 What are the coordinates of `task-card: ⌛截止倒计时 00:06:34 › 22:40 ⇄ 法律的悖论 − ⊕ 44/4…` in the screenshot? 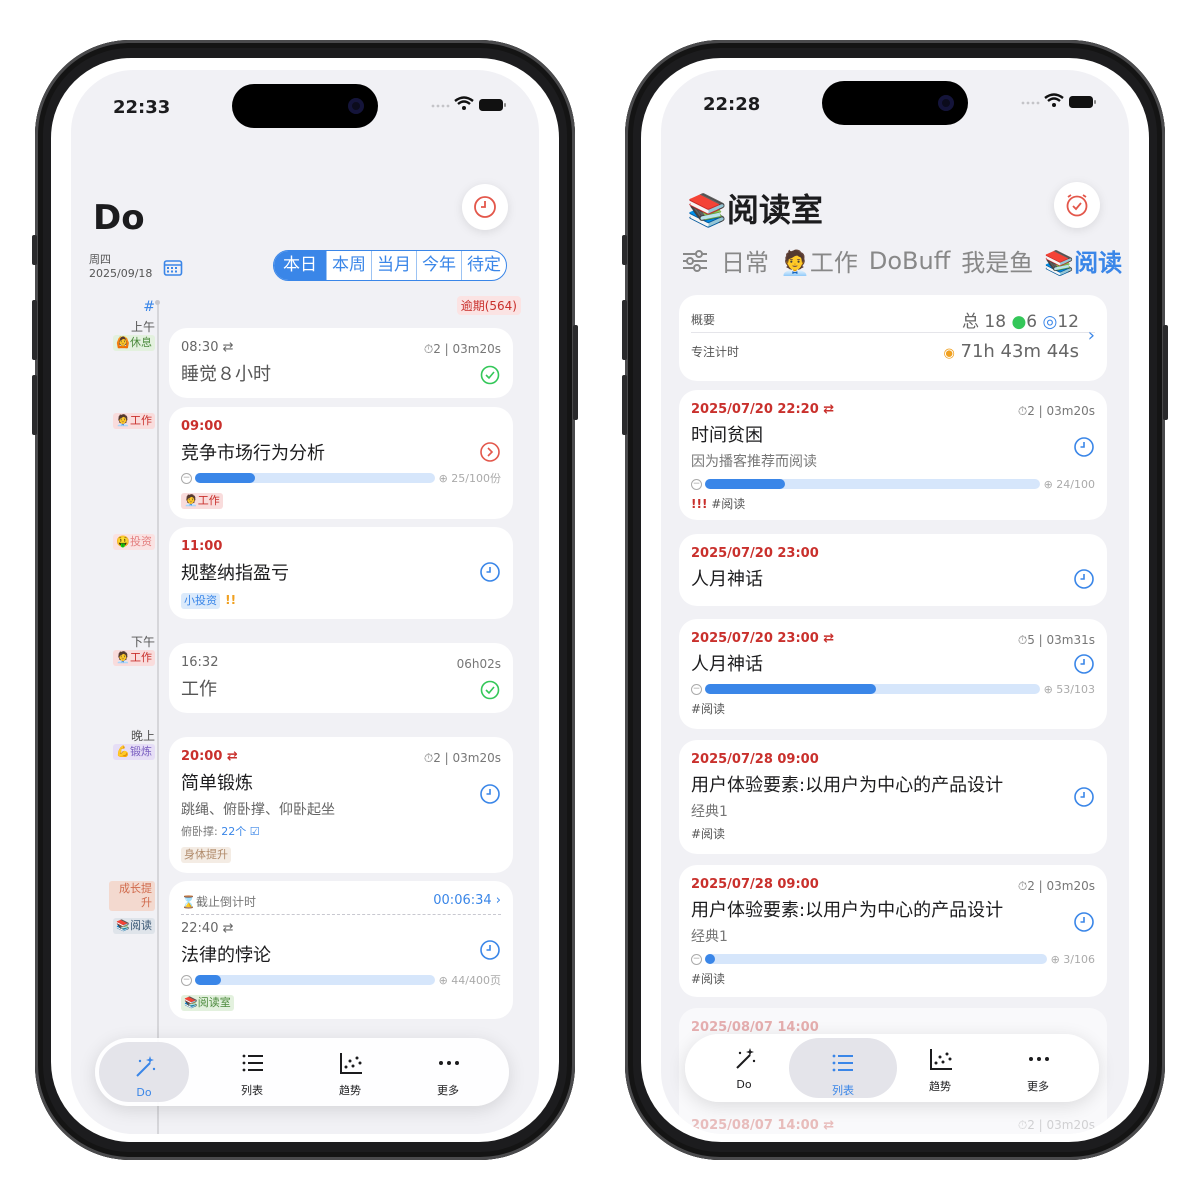 It's located at (341, 950).